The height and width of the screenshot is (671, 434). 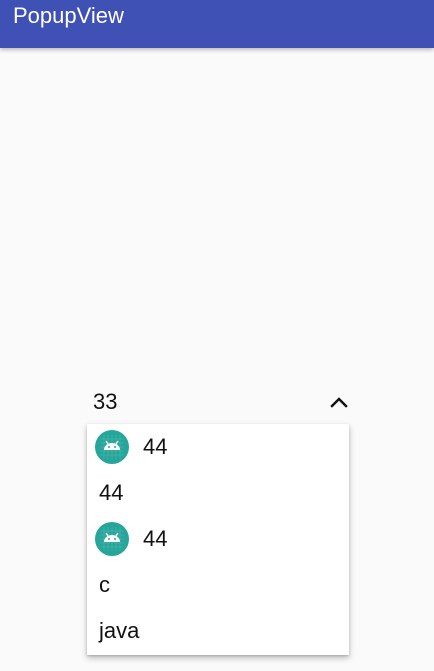 What do you see at coordinates (105, 401) in the screenshot?
I see `spinner-selected-value: 33` at bounding box center [105, 401].